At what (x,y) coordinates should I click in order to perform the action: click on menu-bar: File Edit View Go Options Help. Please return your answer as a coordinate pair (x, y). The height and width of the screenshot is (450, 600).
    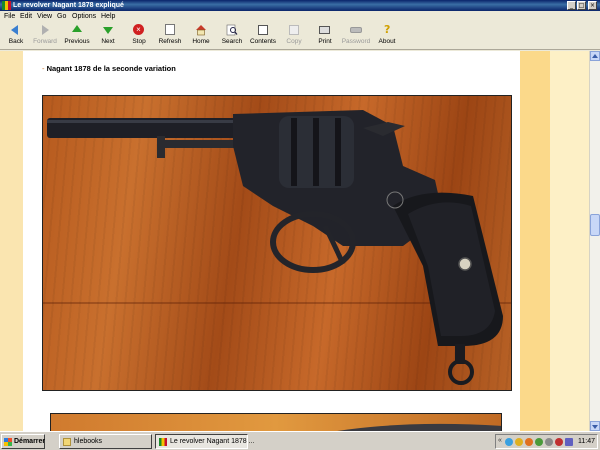
    Looking at the image, I should click on (300, 16).